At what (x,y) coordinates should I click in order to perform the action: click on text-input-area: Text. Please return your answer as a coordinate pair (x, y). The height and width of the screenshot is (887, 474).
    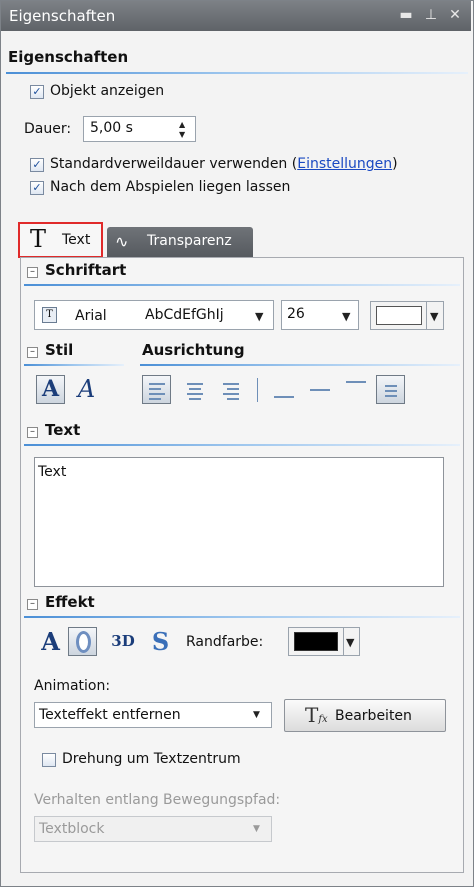
    Looking at the image, I should click on (239, 522).